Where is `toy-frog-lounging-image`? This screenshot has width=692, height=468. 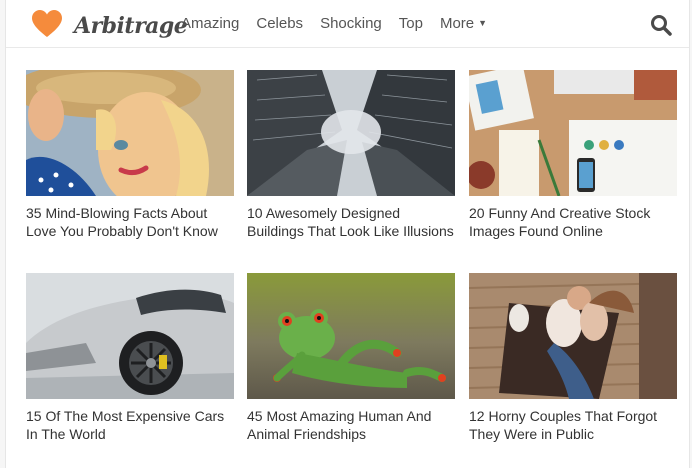
toy-frog-lounging-image is located at coordinates (351, 336).